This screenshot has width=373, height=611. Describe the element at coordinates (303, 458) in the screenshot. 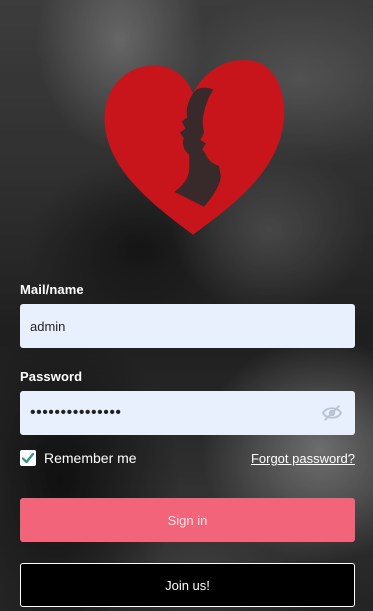

I see `forgot-password-link: Forgot password?` at that location.